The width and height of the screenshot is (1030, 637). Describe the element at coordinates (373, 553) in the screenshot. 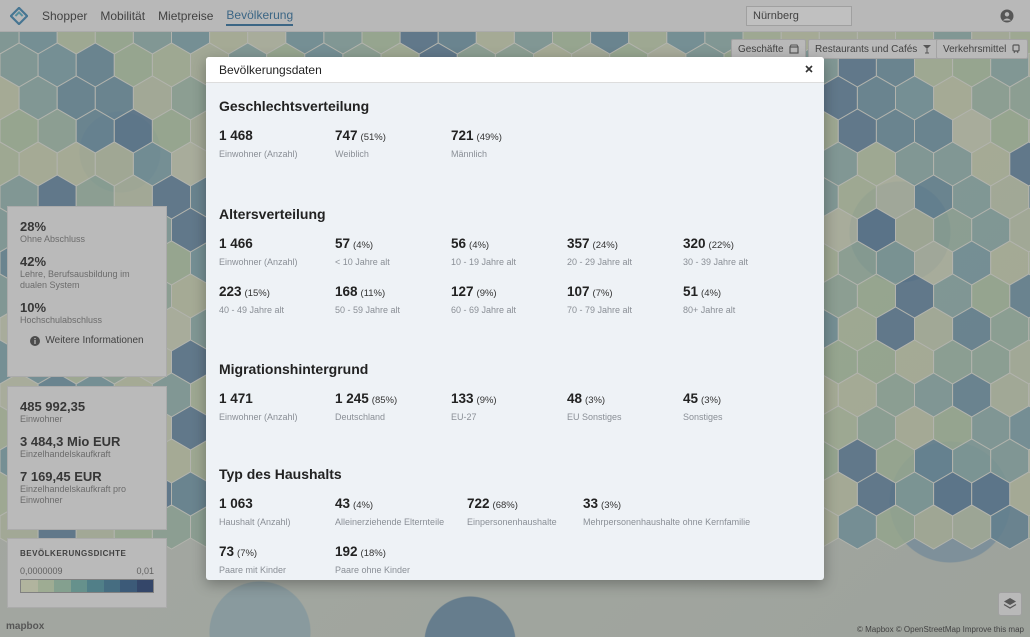

I see `stat-percentage: (18%)` at that location.